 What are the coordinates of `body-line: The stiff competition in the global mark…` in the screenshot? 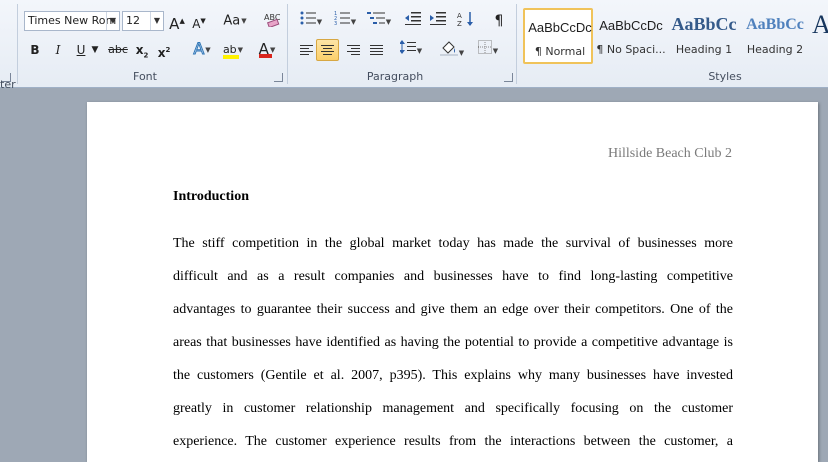 It's located at (453, 244).